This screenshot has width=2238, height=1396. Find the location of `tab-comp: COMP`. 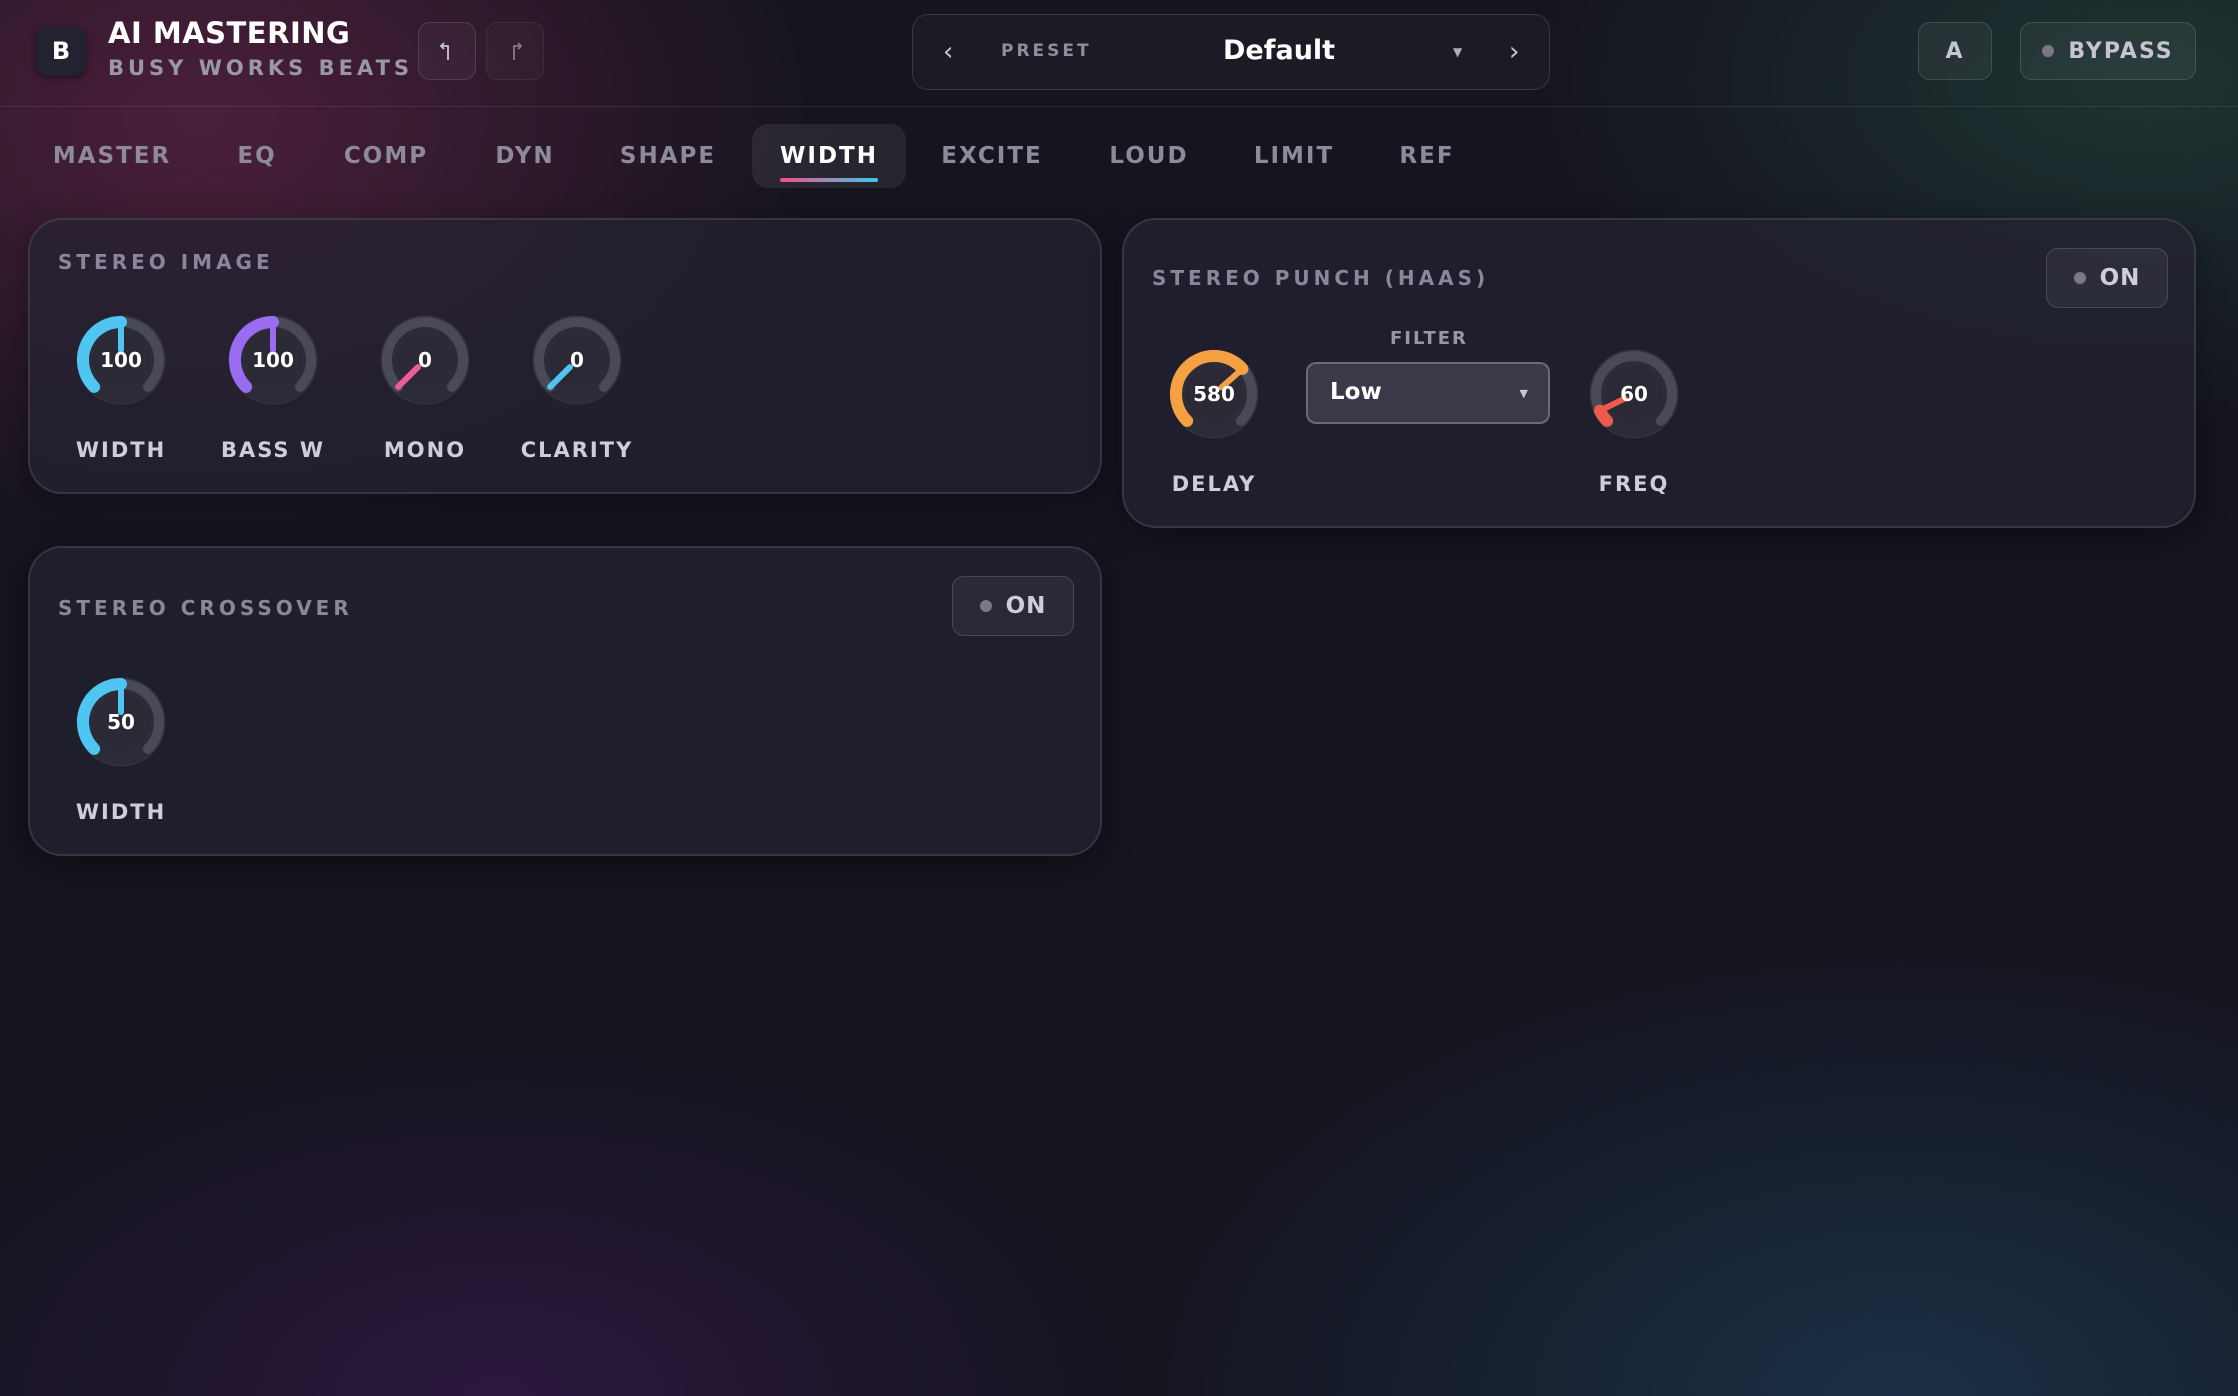

tab-comp: COMP is located at coordinates (386, 156).